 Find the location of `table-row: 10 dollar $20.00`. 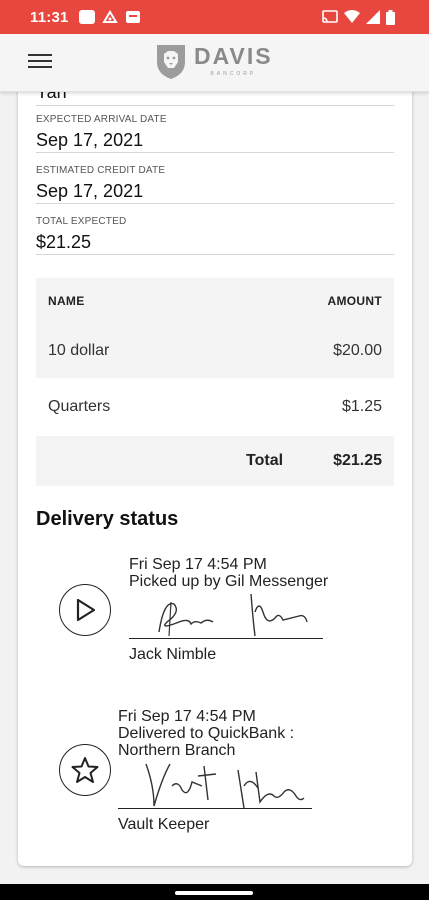

table-row: 10 dollar $20.00 is located at coordinates (215, 351).